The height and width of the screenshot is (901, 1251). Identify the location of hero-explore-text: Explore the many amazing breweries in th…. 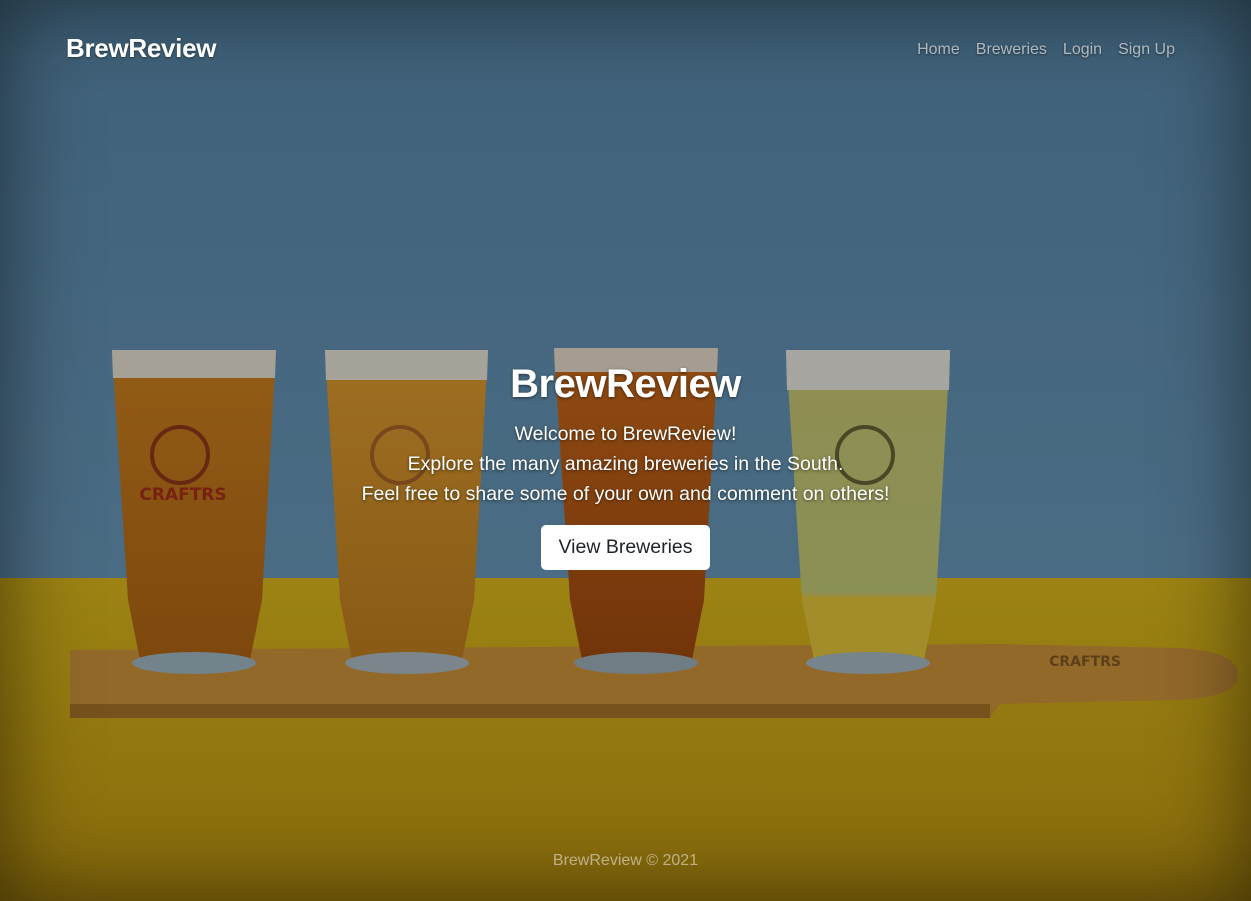
(625, 464).